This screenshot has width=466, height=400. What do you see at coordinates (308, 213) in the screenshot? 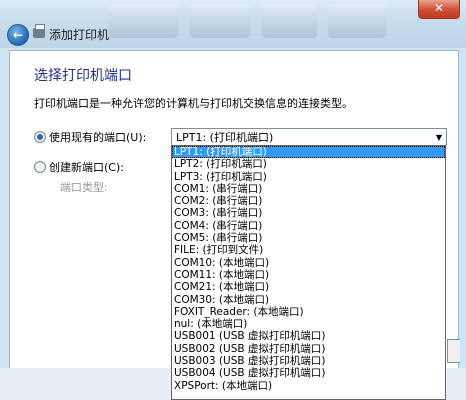
I see `dropdown-option: COM3: (串行端口)` at bounding box center [308, 213].